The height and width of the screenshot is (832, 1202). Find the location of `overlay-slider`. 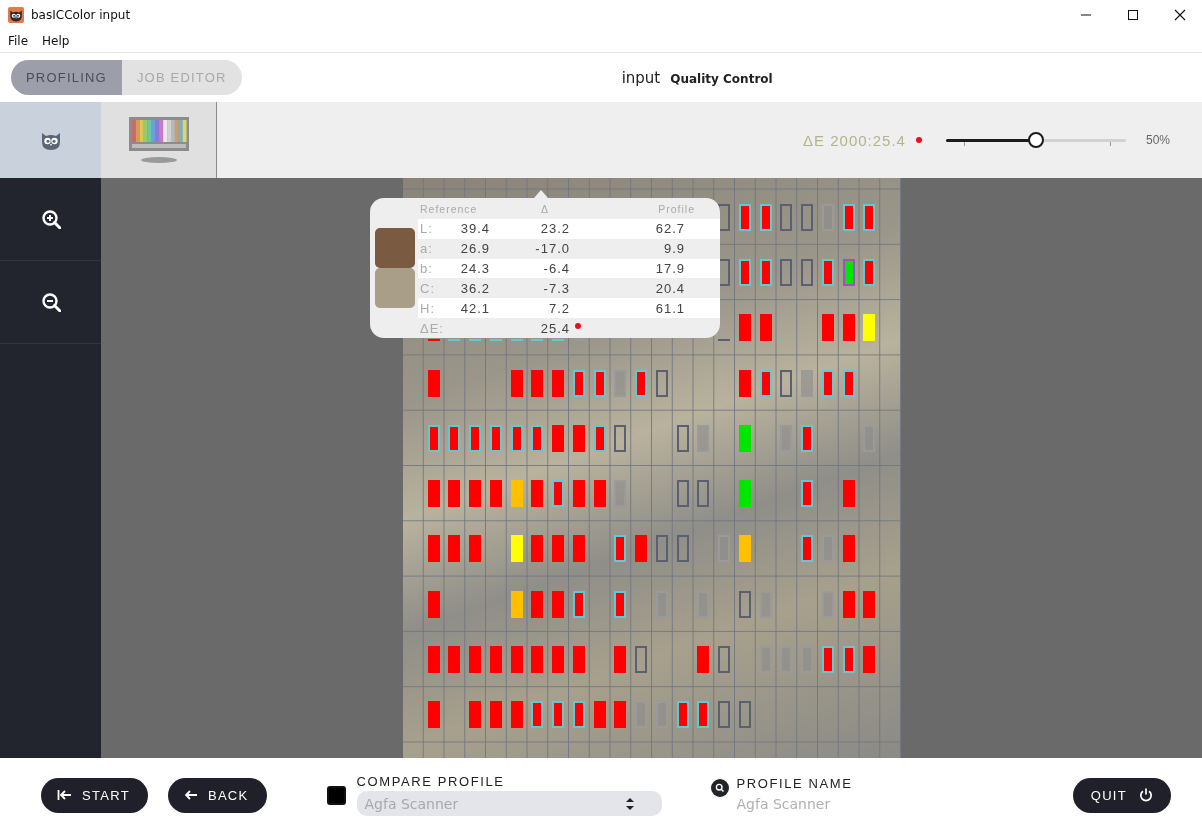

overlay-slider is located at coordinates (1035, 140).